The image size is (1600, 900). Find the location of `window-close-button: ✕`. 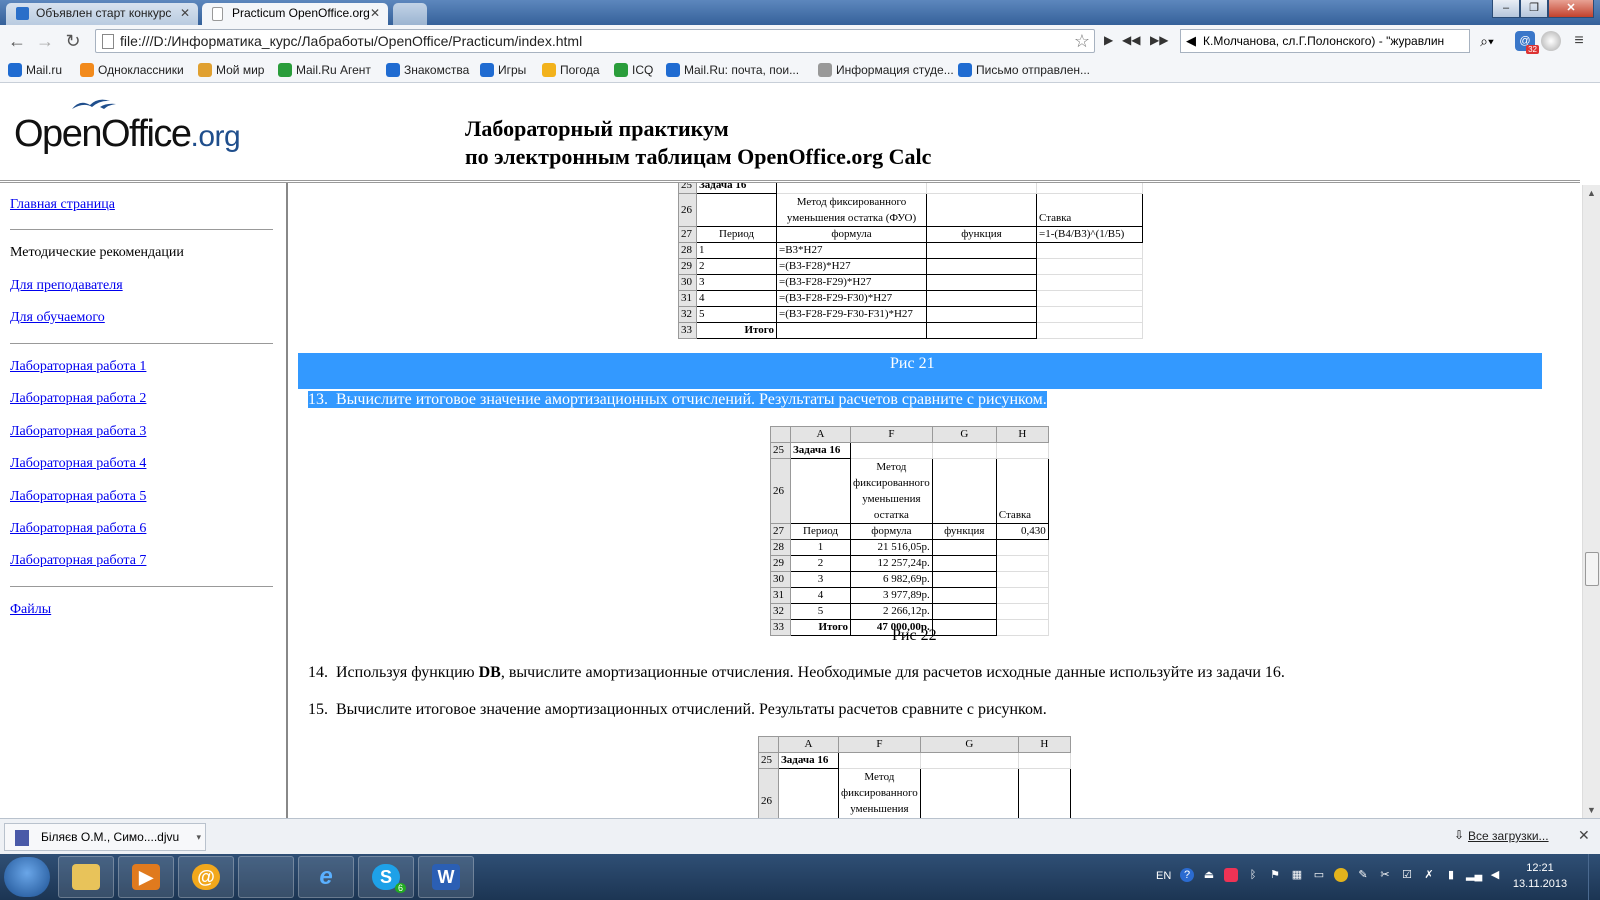

window-close-button: ✕ is located at coordinates (1571, 9).